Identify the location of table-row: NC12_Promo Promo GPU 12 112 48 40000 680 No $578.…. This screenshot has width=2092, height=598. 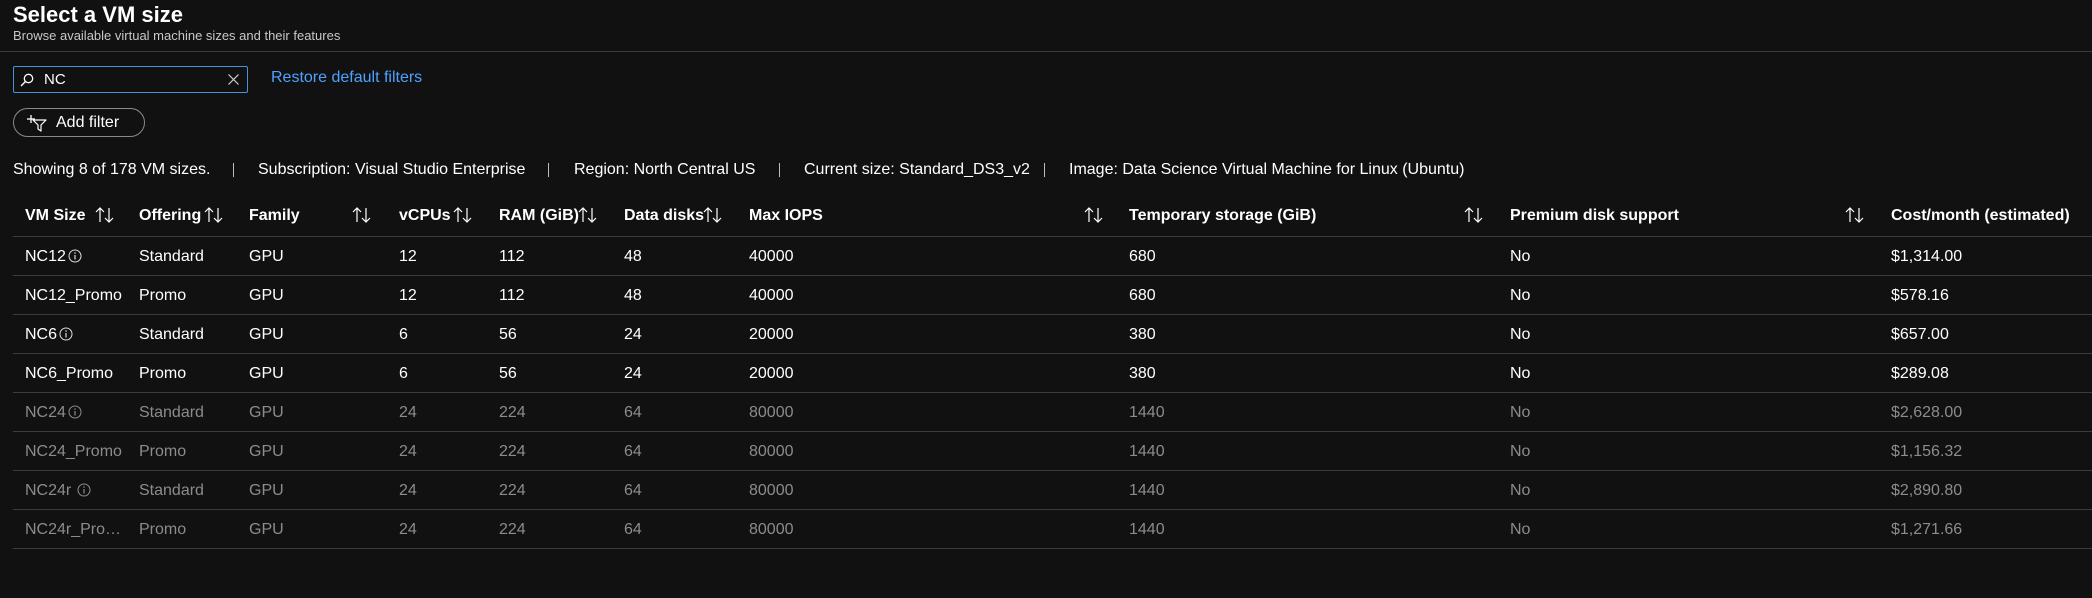
(1052, 295).